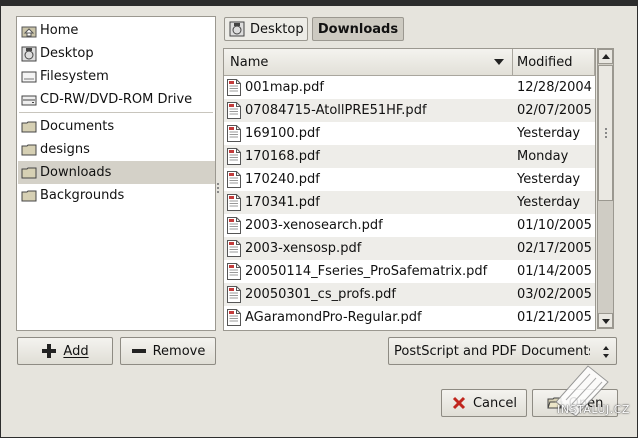 The image size is (638, 438). What do you see at coordinates (319, 3) in the screenshot?
I see `window-top-edge` at bounding box center [319, 3].